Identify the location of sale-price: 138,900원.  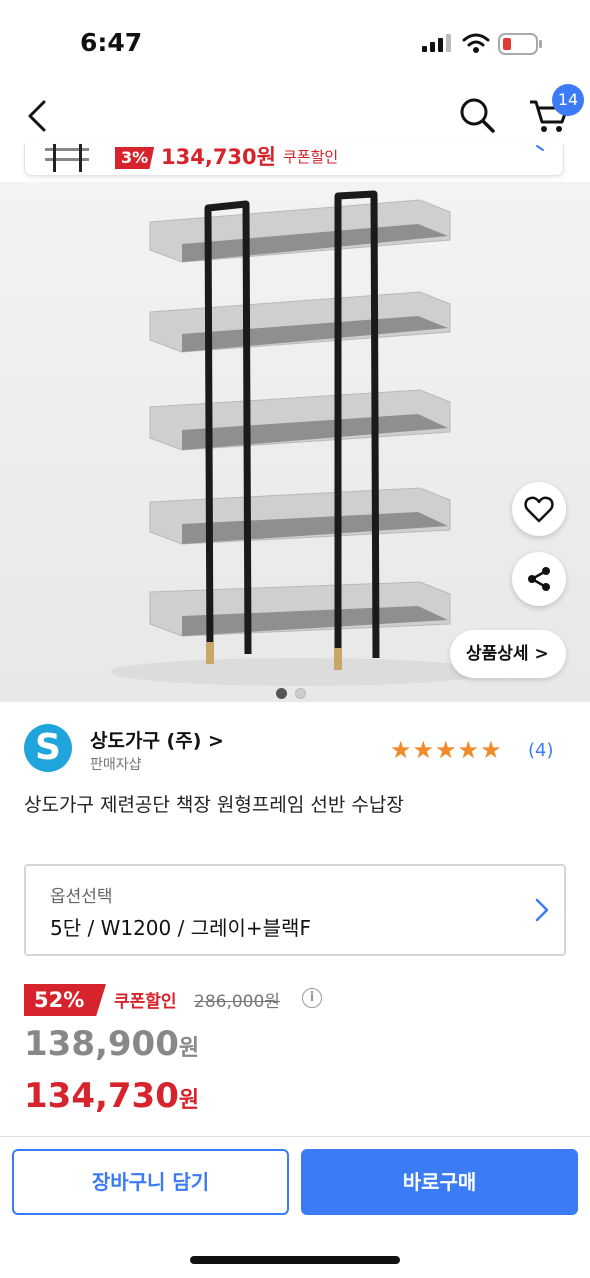
(111, 1044).